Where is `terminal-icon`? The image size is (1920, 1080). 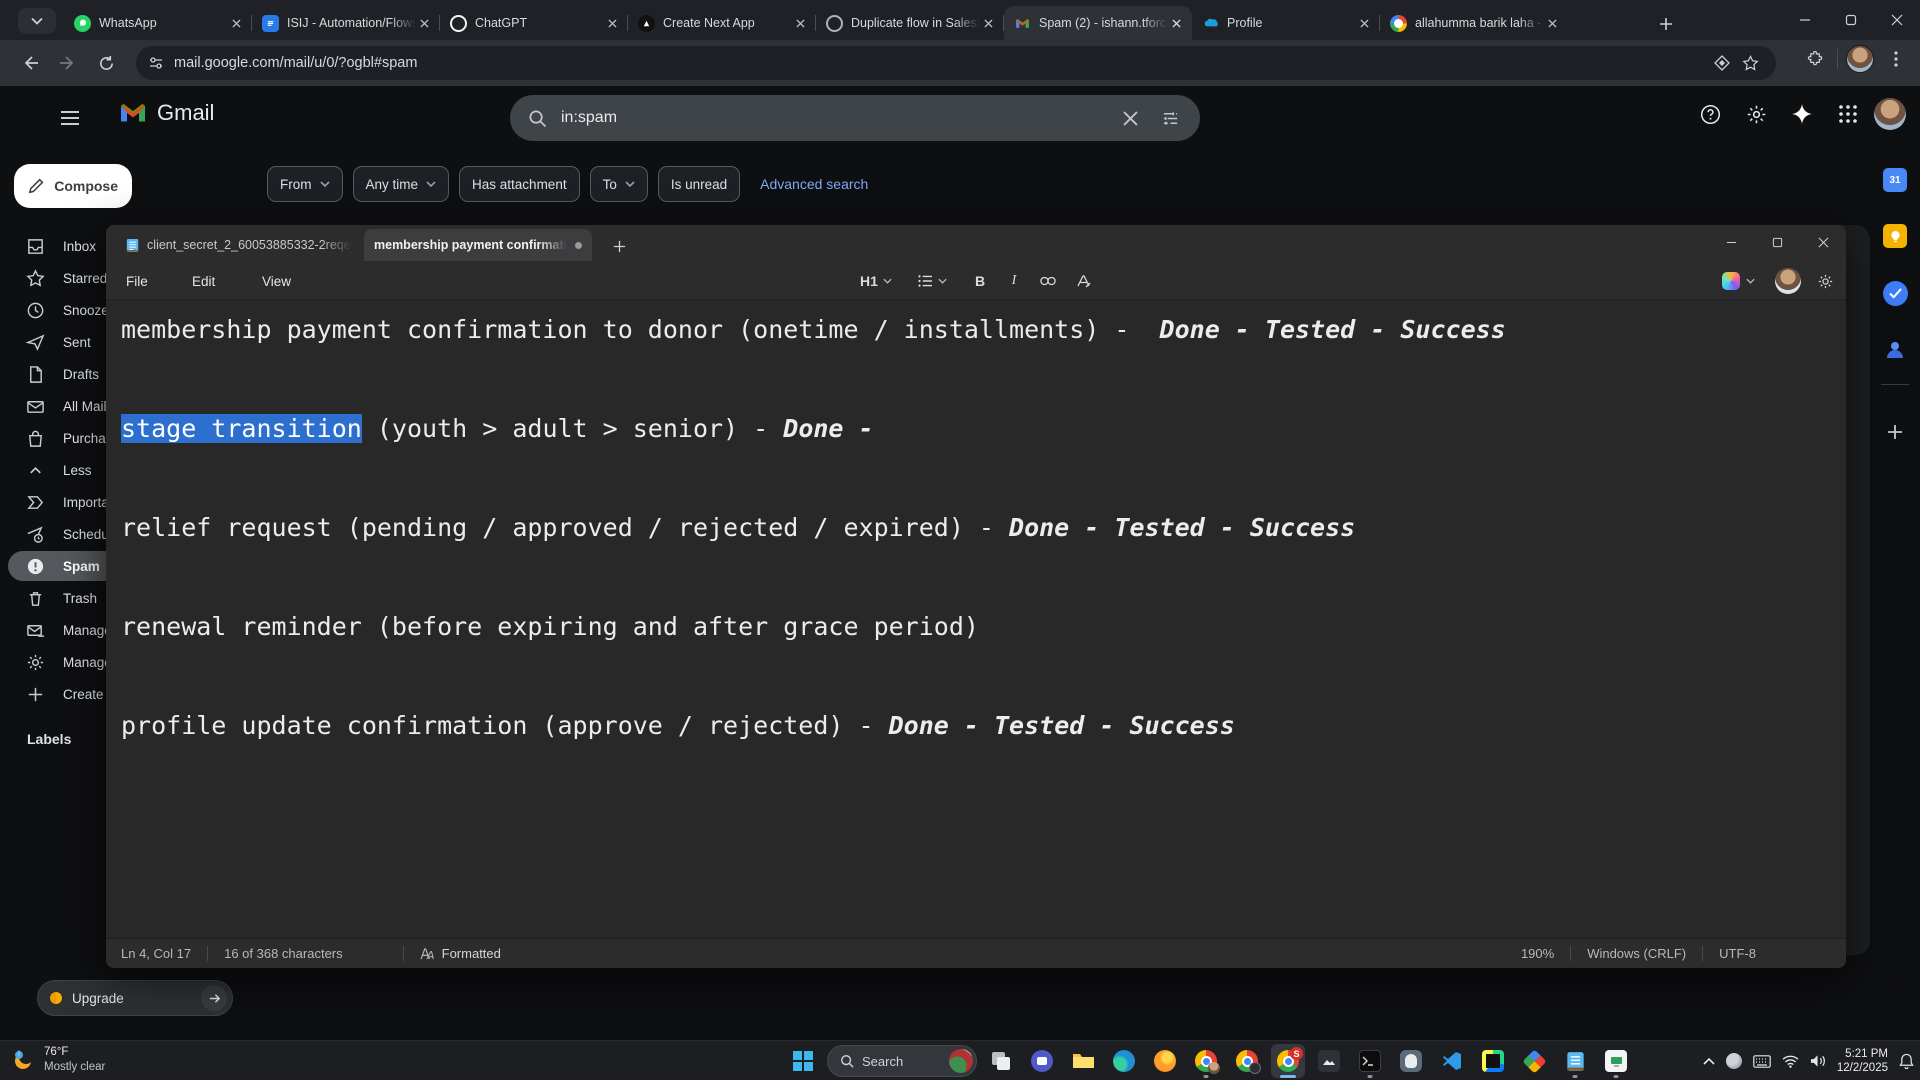
terminal-icon is located at coordinates (1370, 1061).